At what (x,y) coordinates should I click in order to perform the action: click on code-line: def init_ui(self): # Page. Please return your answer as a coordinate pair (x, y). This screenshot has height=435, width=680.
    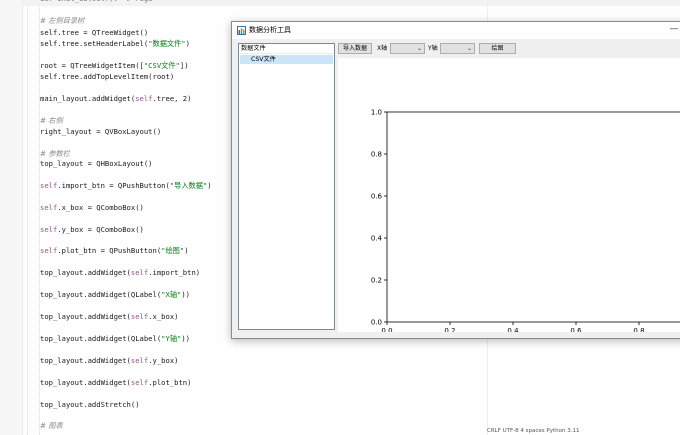
    Looking at the image, I should click on (96, 2).